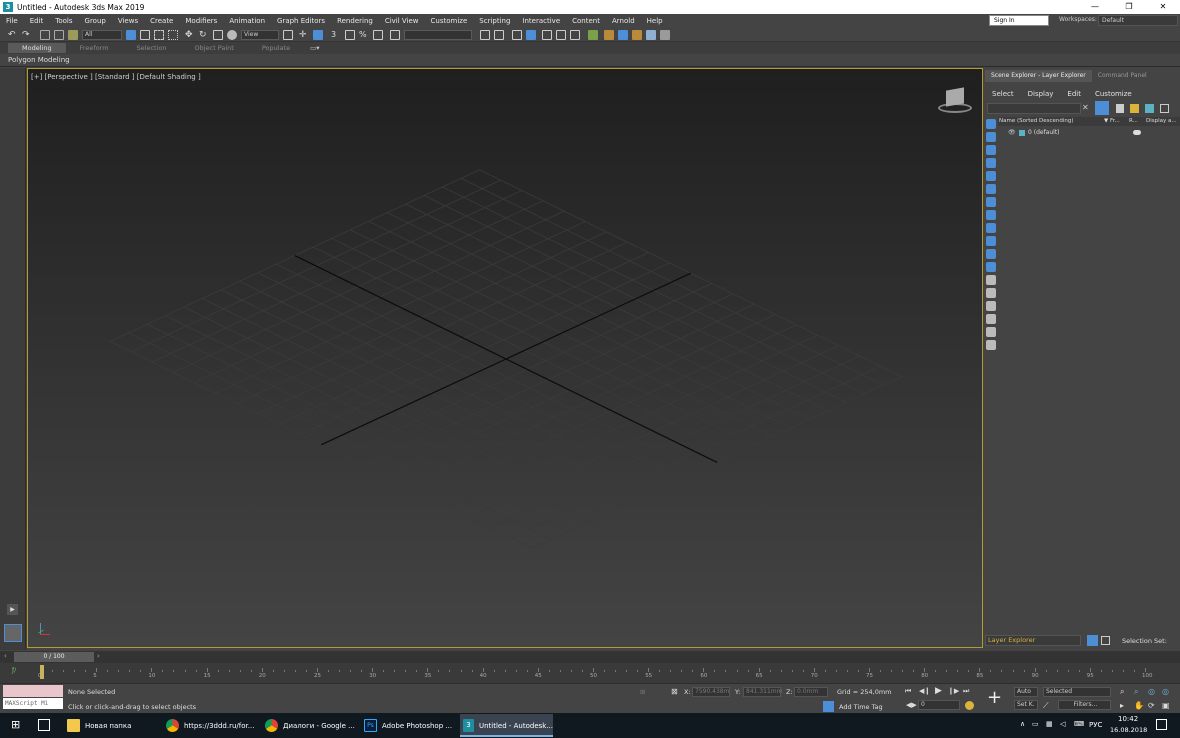 Image resolution: width=1180 pixels, height=738 pixels. What do you see at coordinates (1165, 691) in the screenshot?
I see `zoom-extents-all-icon: ◎` at bounding box center [1165, 691].